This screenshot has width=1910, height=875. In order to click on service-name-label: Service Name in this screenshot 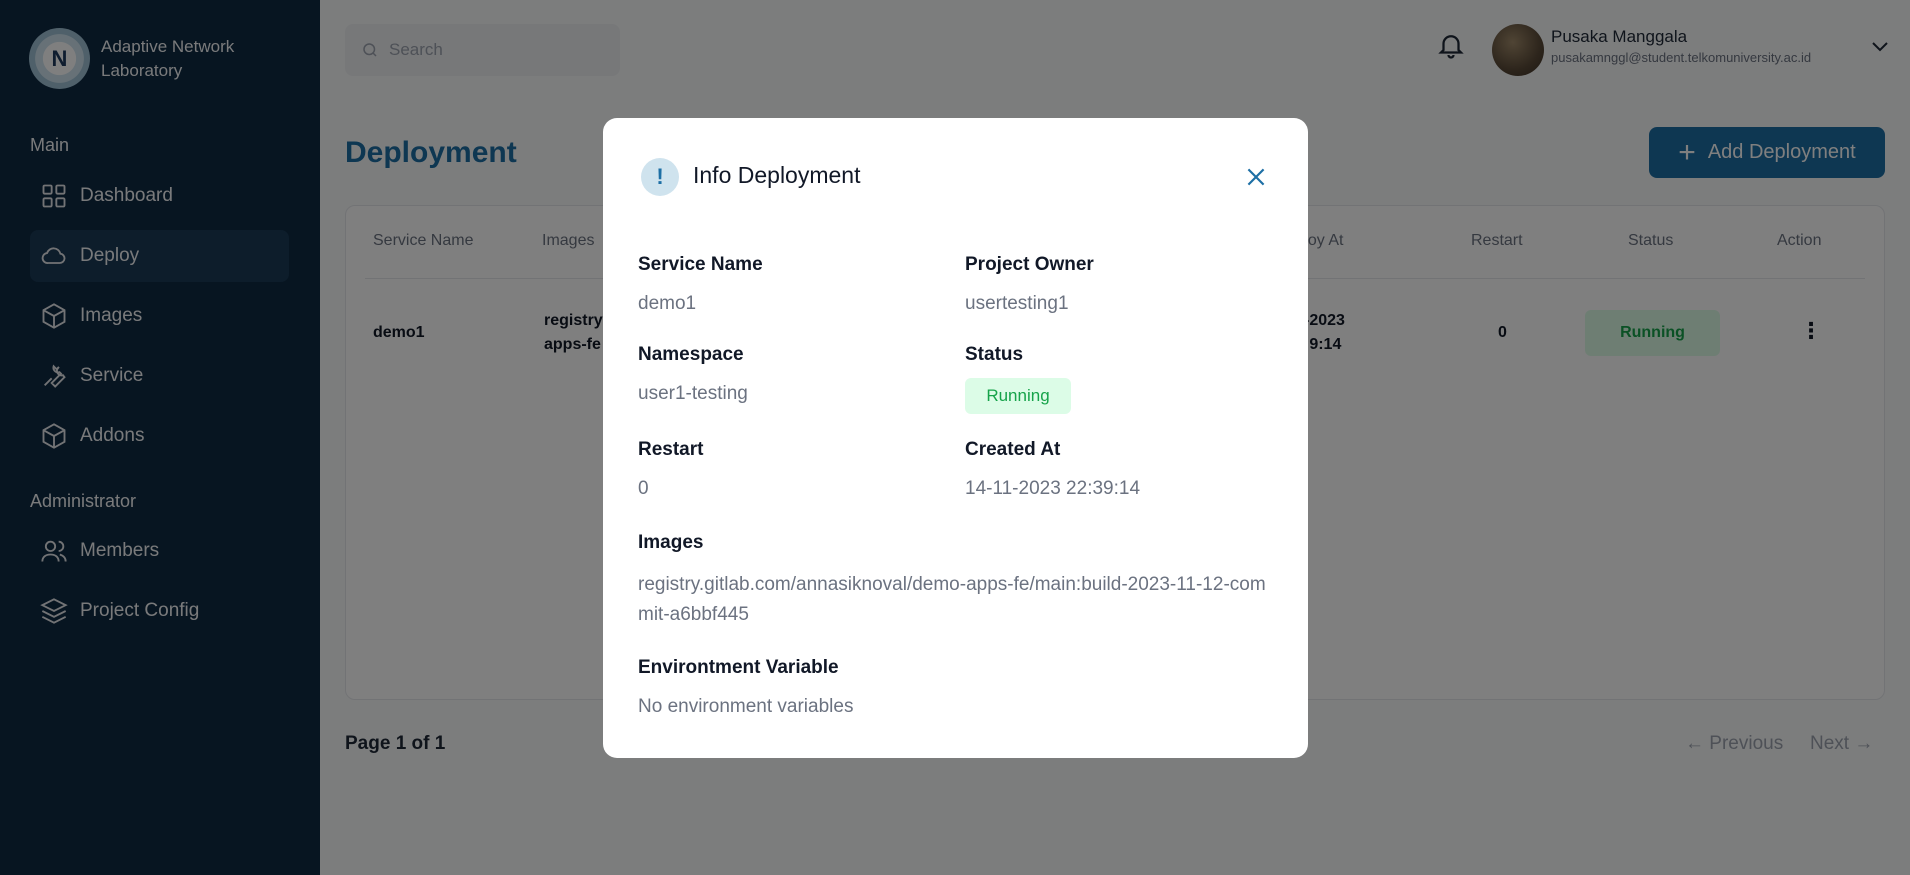, I will do `click(700, 264)`.